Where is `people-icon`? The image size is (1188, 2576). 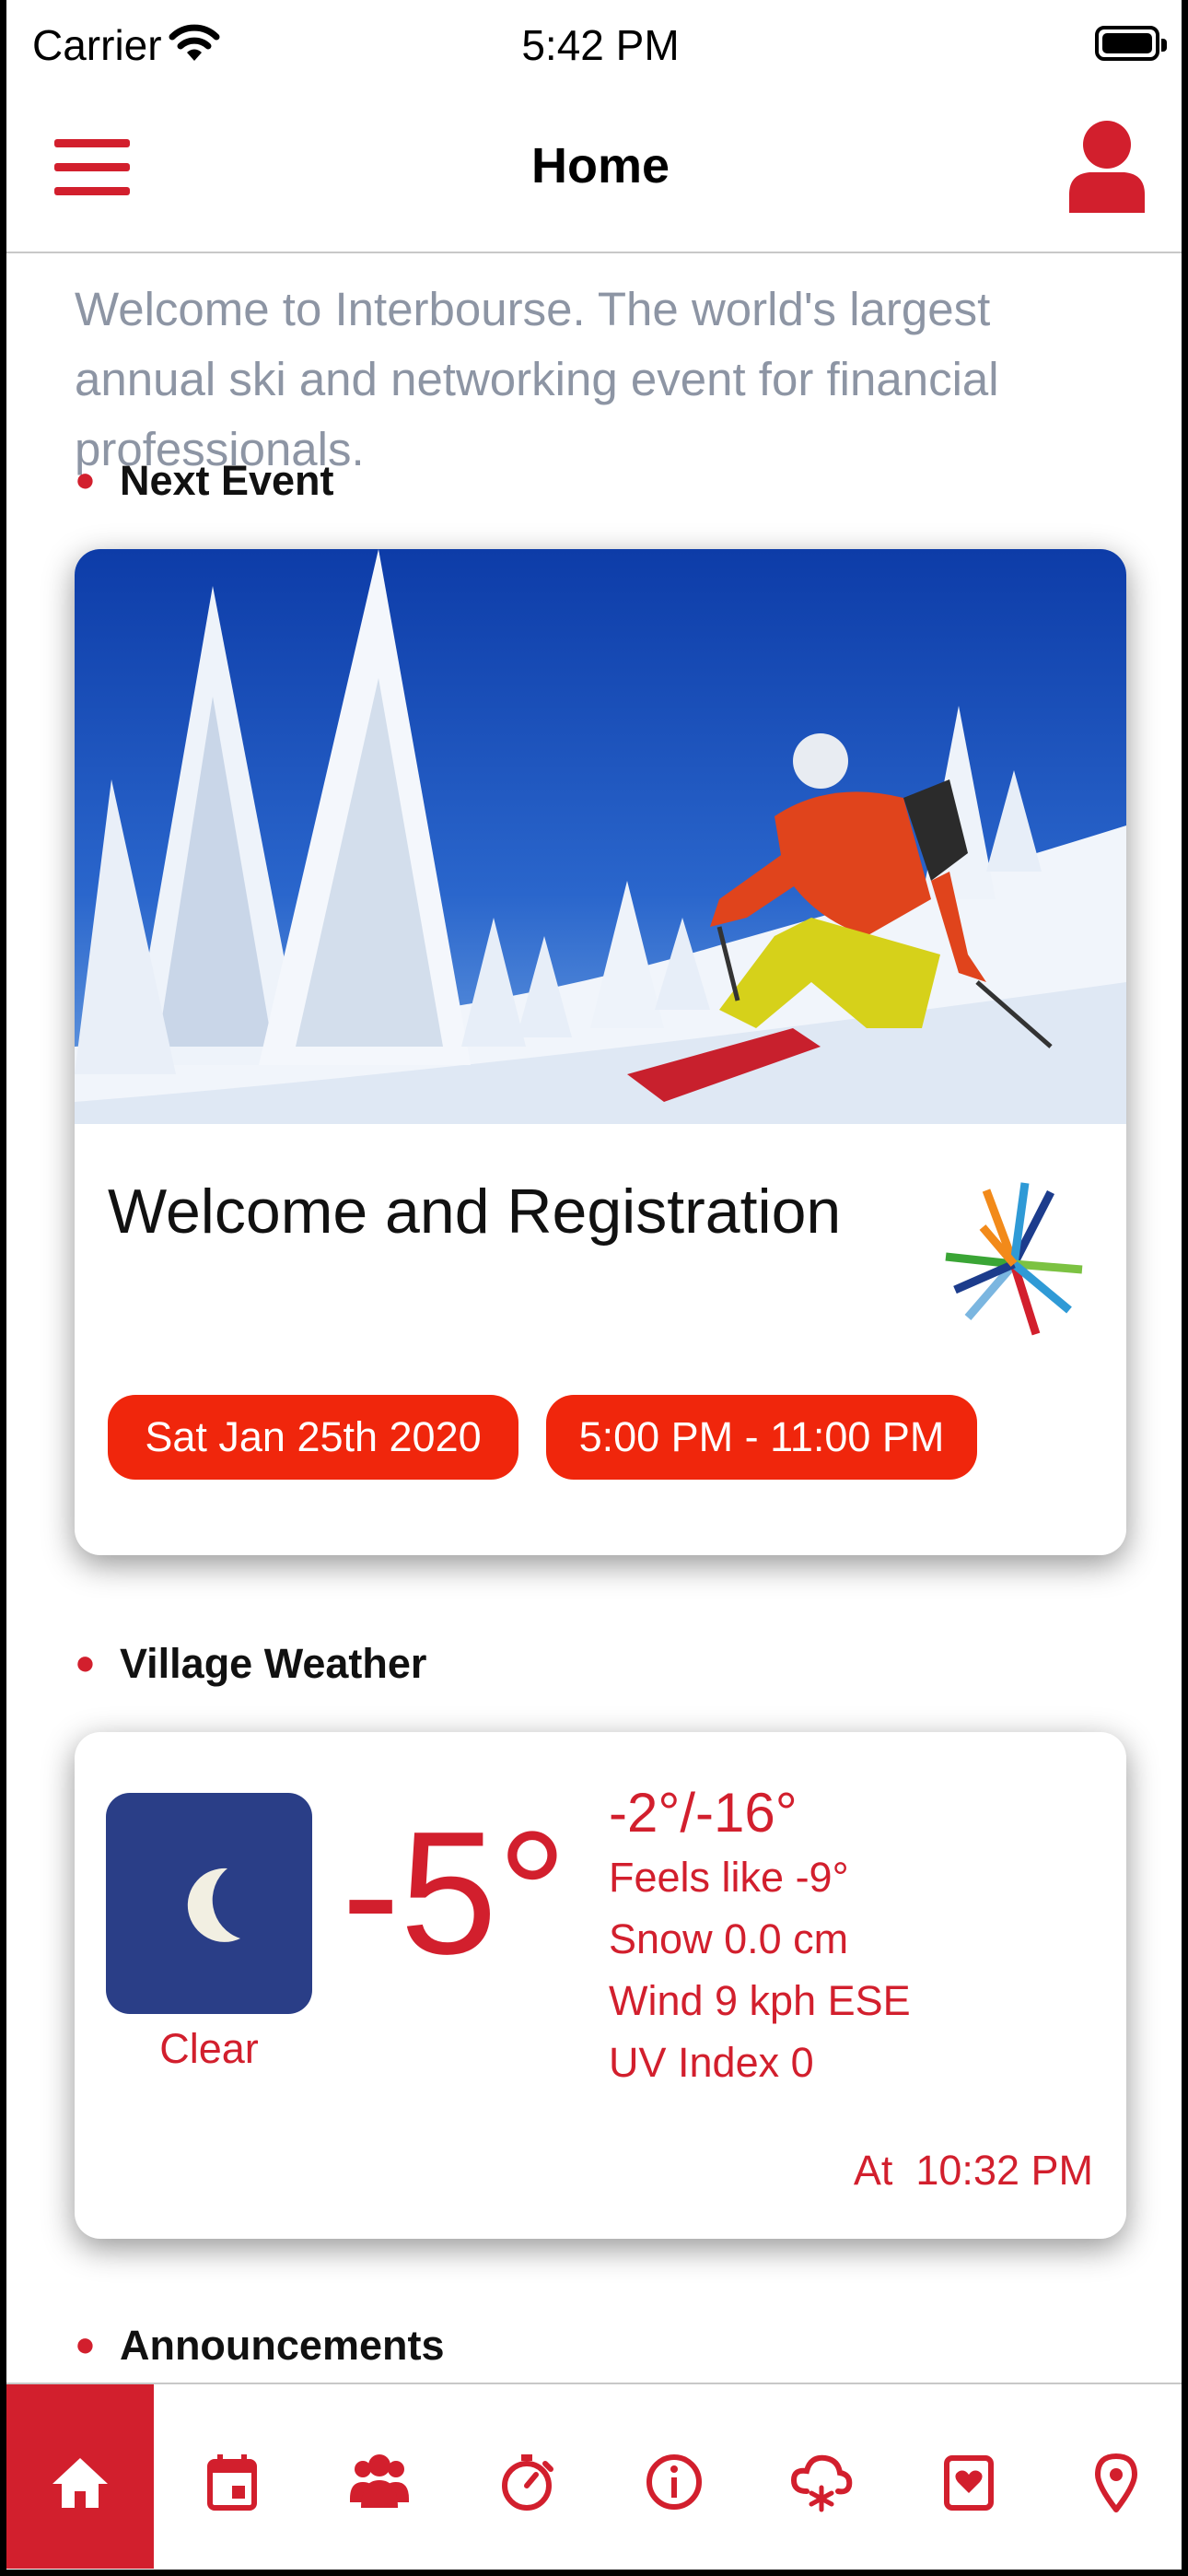
people-icon is located at coordinates (379, 2481).